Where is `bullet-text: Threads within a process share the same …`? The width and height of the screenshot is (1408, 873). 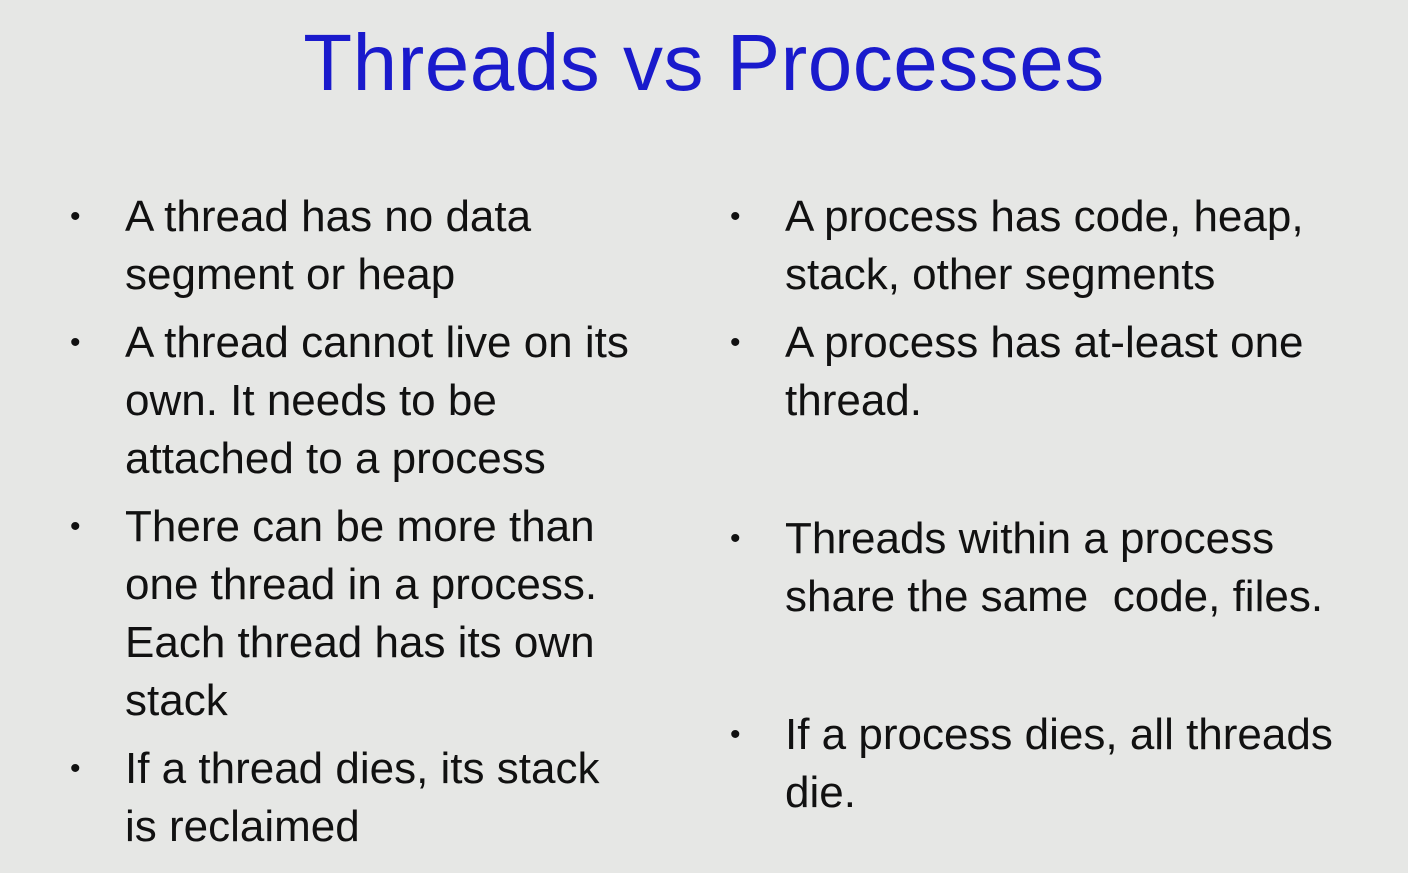 bullet-text: Threads within a process share the same … is located at coordinates (1054, 567).